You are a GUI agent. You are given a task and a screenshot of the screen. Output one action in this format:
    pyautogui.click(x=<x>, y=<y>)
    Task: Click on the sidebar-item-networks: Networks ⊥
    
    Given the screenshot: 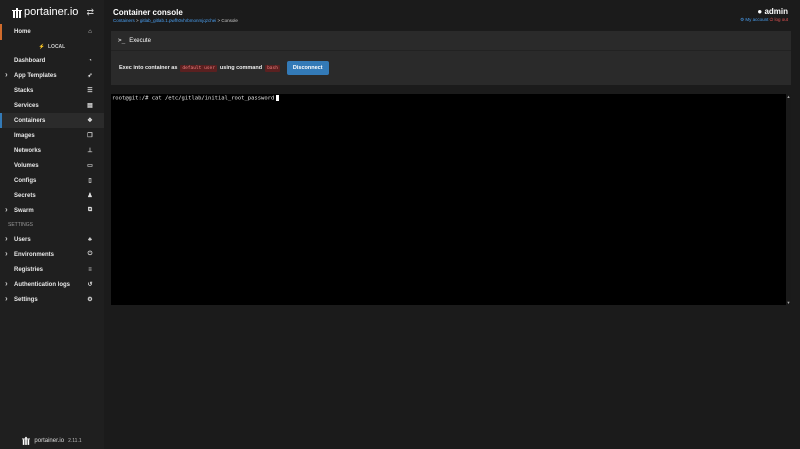 What is the action you would take?
    pyautogui.click(x=52, y=150)
    